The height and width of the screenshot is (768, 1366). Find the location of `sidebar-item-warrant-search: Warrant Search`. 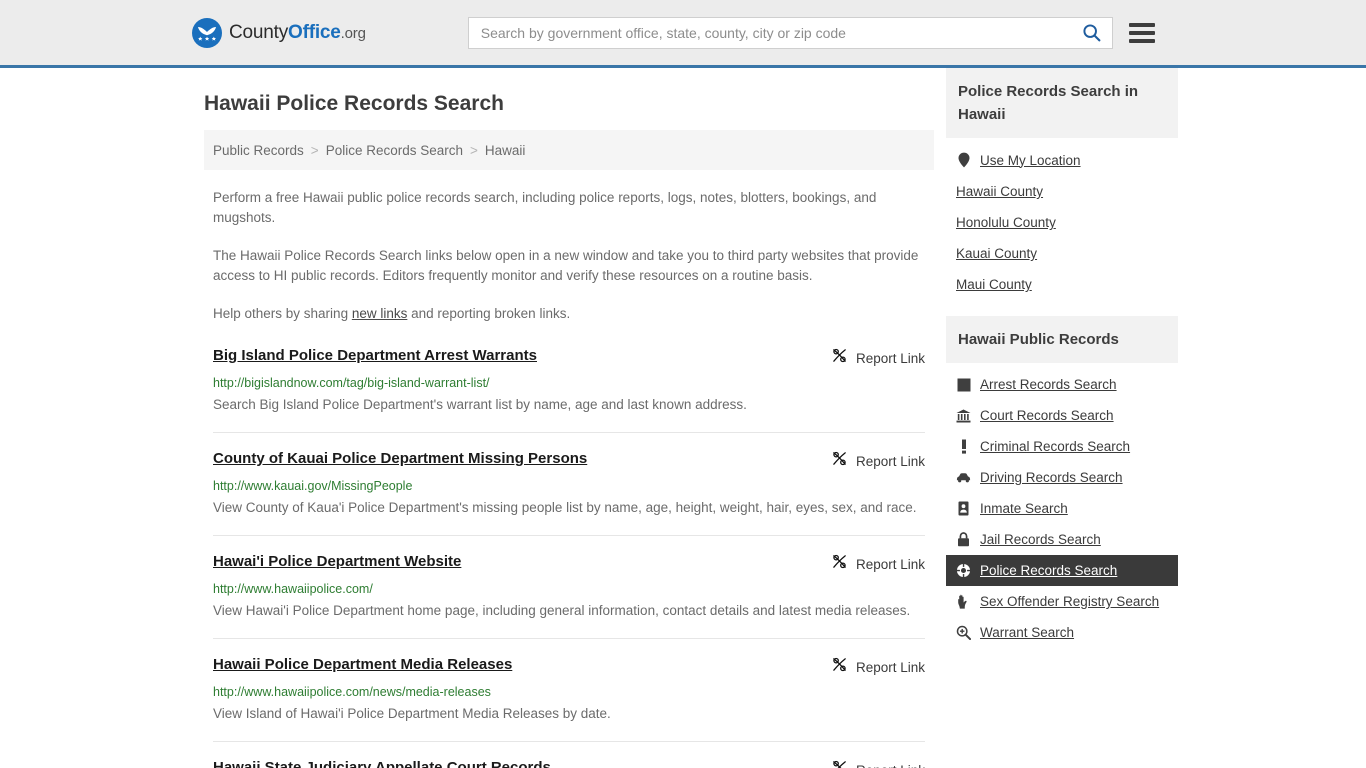

sidebar-item-warrant-search: Warrant Search is located at coordinates (1062, 632).